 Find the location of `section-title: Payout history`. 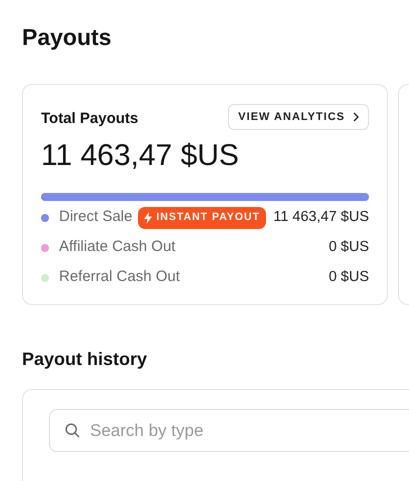

section-title: Payout history is located at coordinates (85, 359).